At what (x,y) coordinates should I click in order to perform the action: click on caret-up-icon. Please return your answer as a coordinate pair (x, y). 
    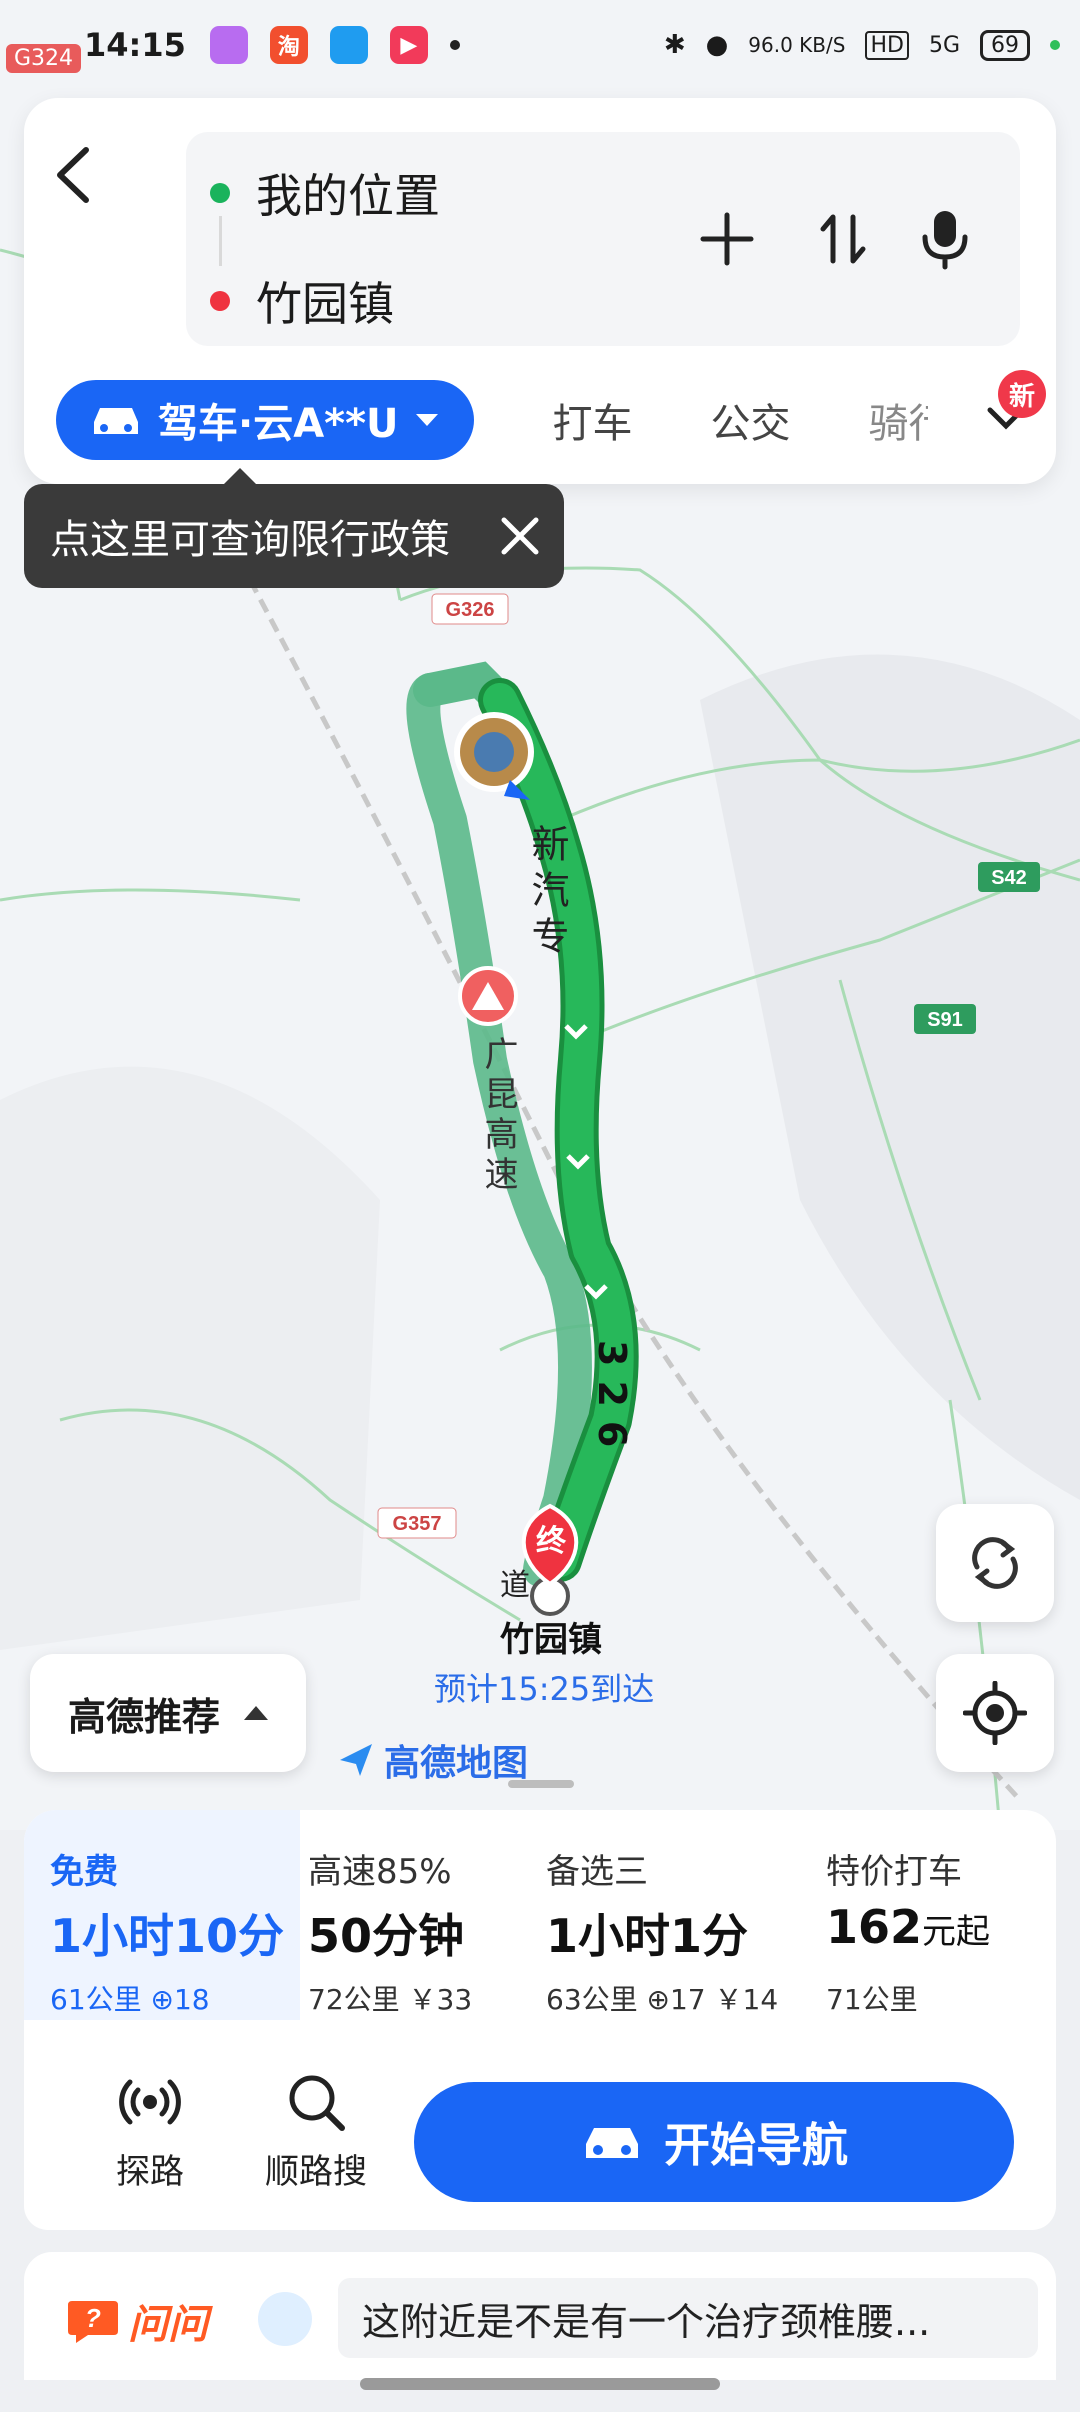
    Looking at the image, I should click on (256, 1713).